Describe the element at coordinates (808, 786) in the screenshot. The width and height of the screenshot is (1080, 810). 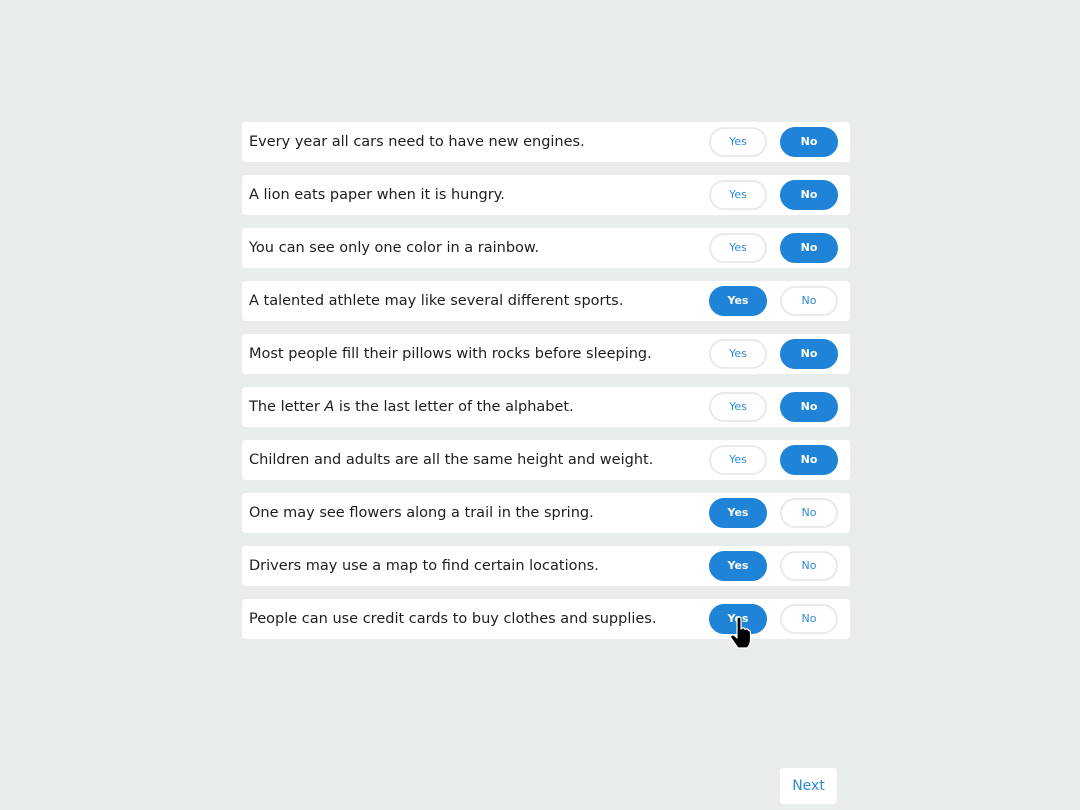
I see `next-button: Next` at that location.